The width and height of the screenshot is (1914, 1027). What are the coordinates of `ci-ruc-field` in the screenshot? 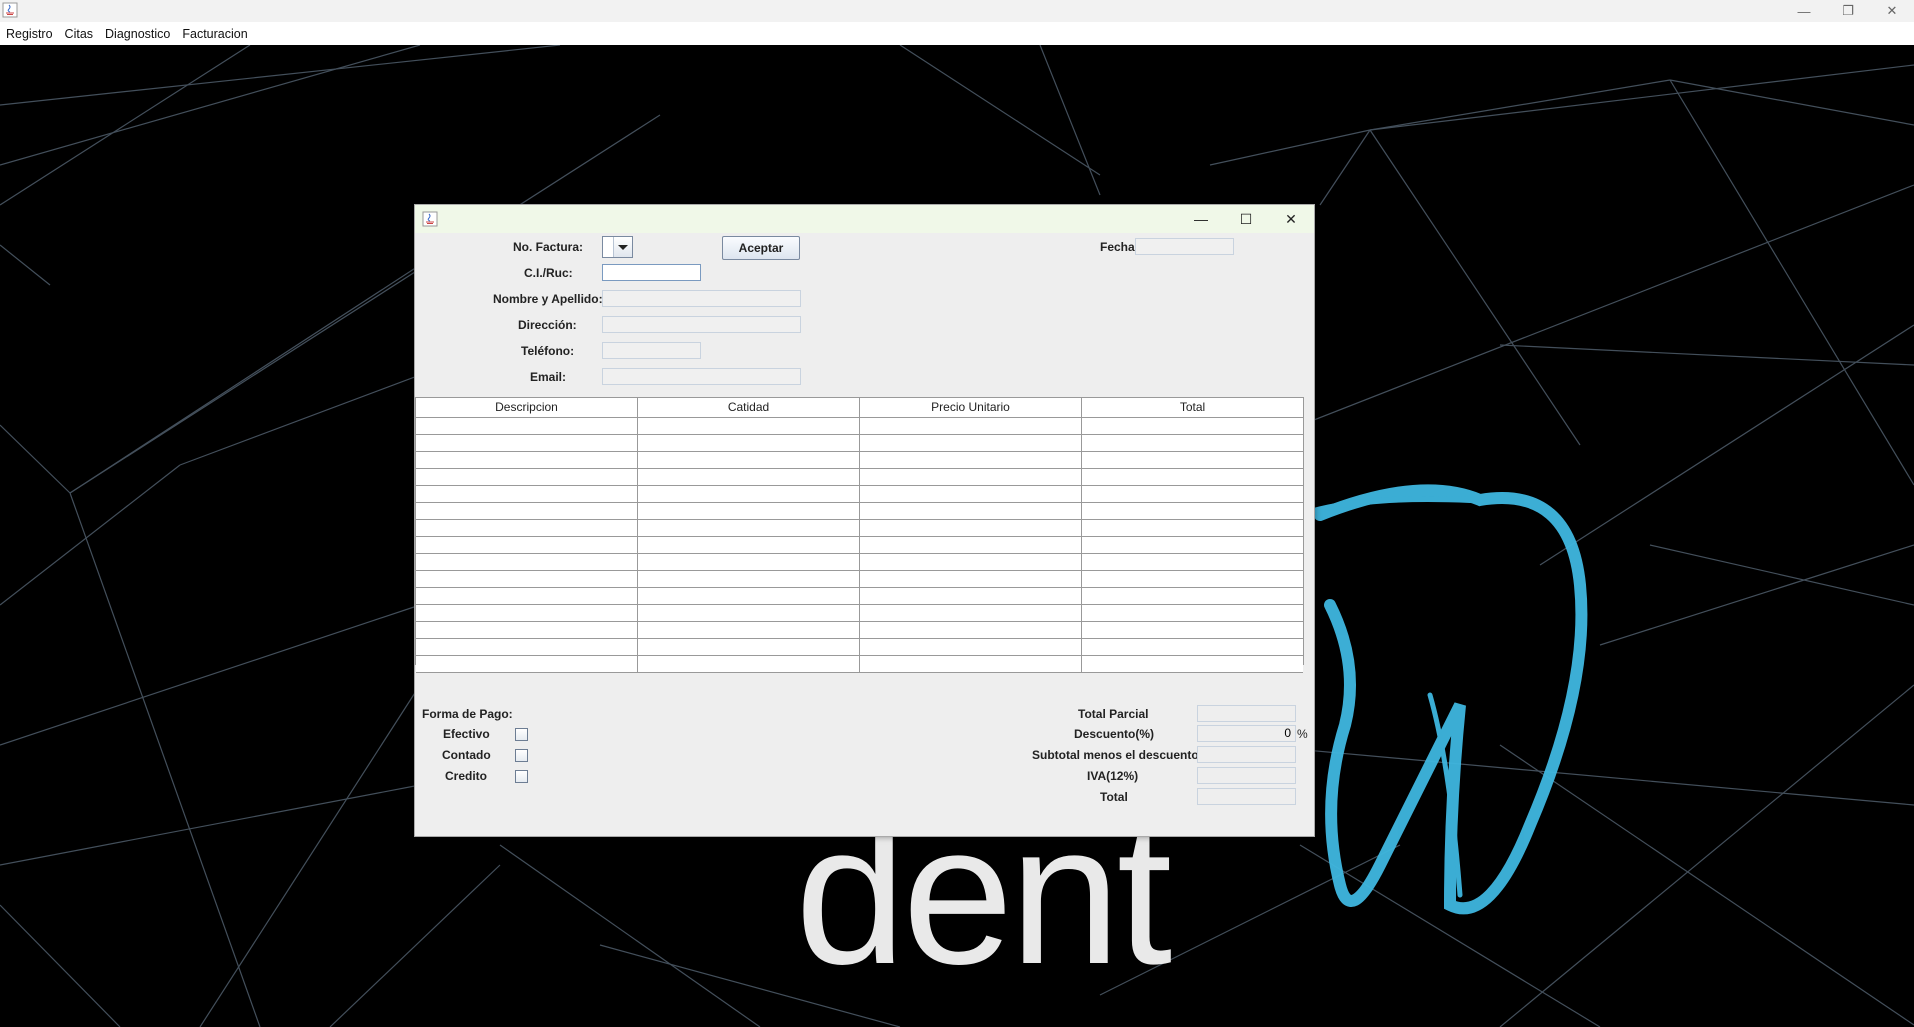 It's located at (651, 272).